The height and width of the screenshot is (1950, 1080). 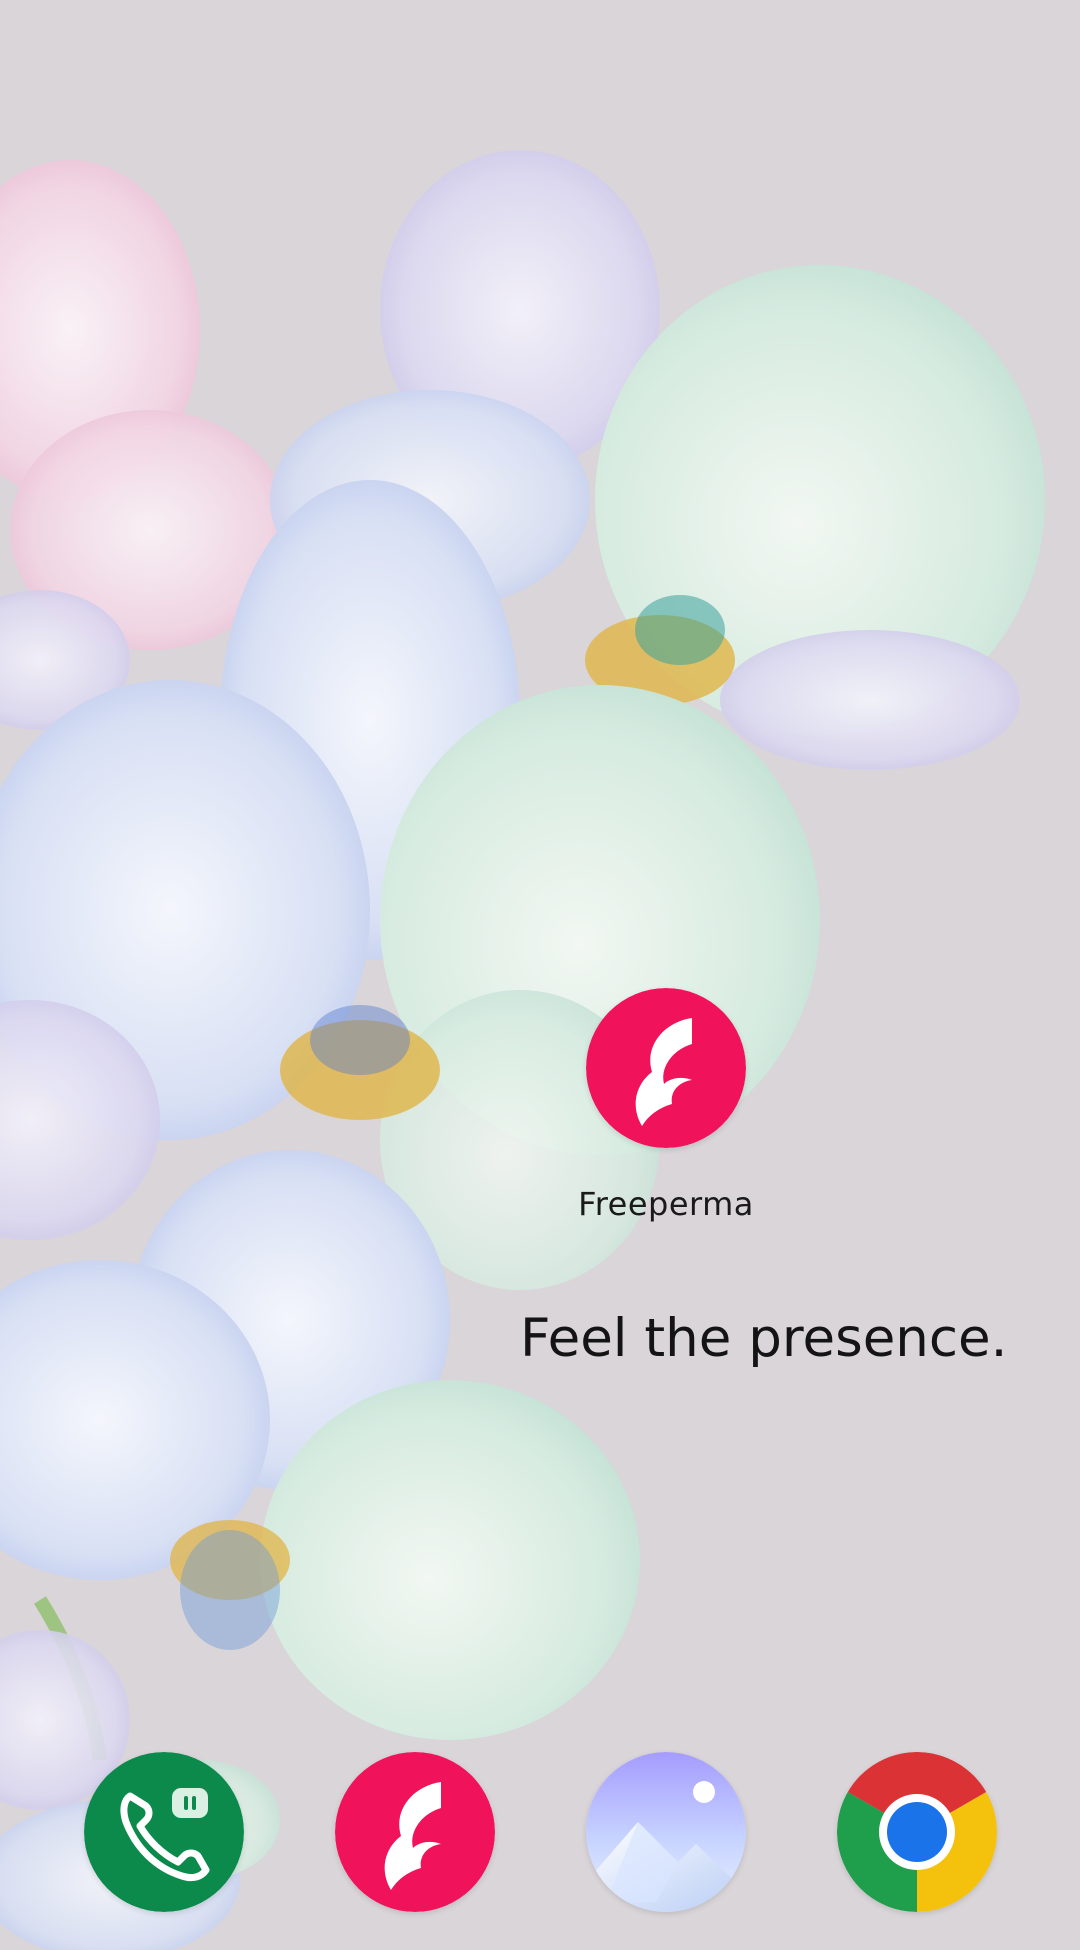 I want to click on dock-freeperma-app, so click(x=415, y=1832).